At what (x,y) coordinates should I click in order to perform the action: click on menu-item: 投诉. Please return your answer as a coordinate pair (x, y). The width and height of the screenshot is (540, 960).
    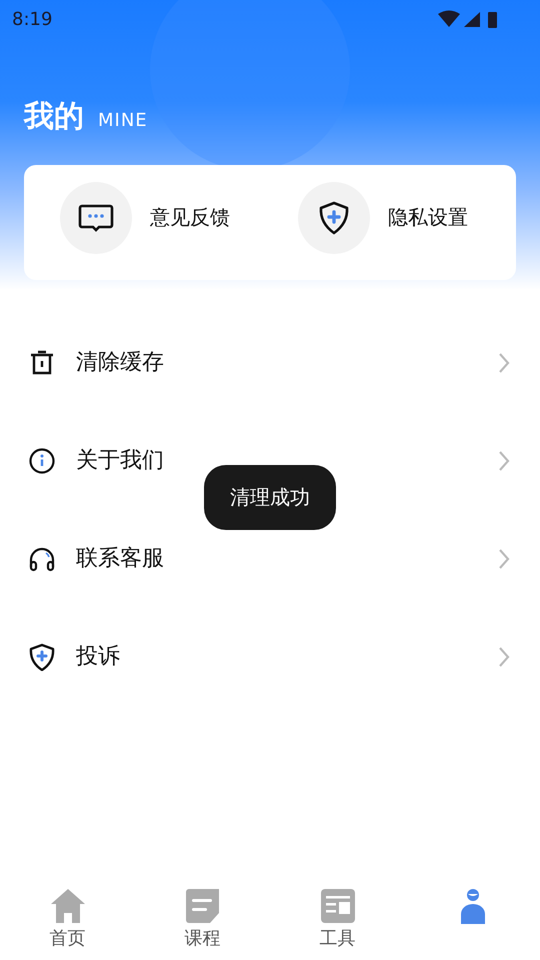
    Looking at the image, I should click on (98, 657).